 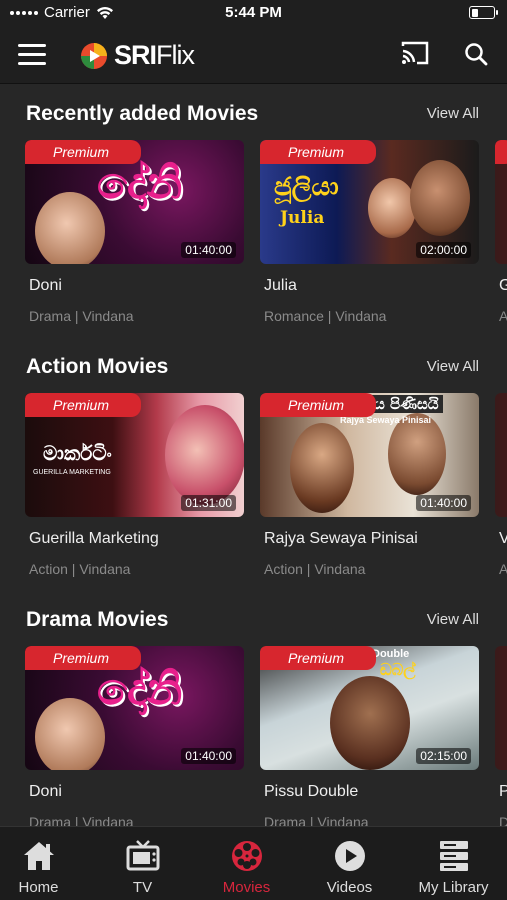 I want to click on duration-label: 01:31:00, so click(x=208, y=503).